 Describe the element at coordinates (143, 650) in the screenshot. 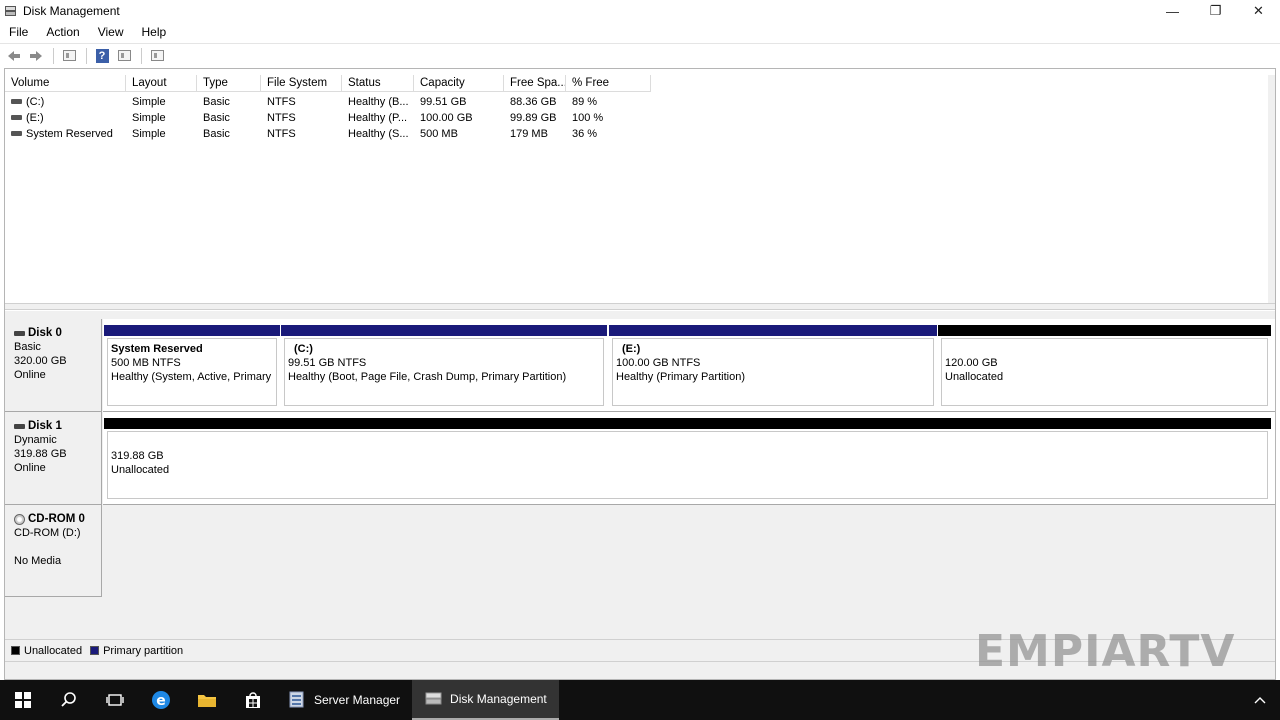

I see `legend-primary: Primary partition` at that location.